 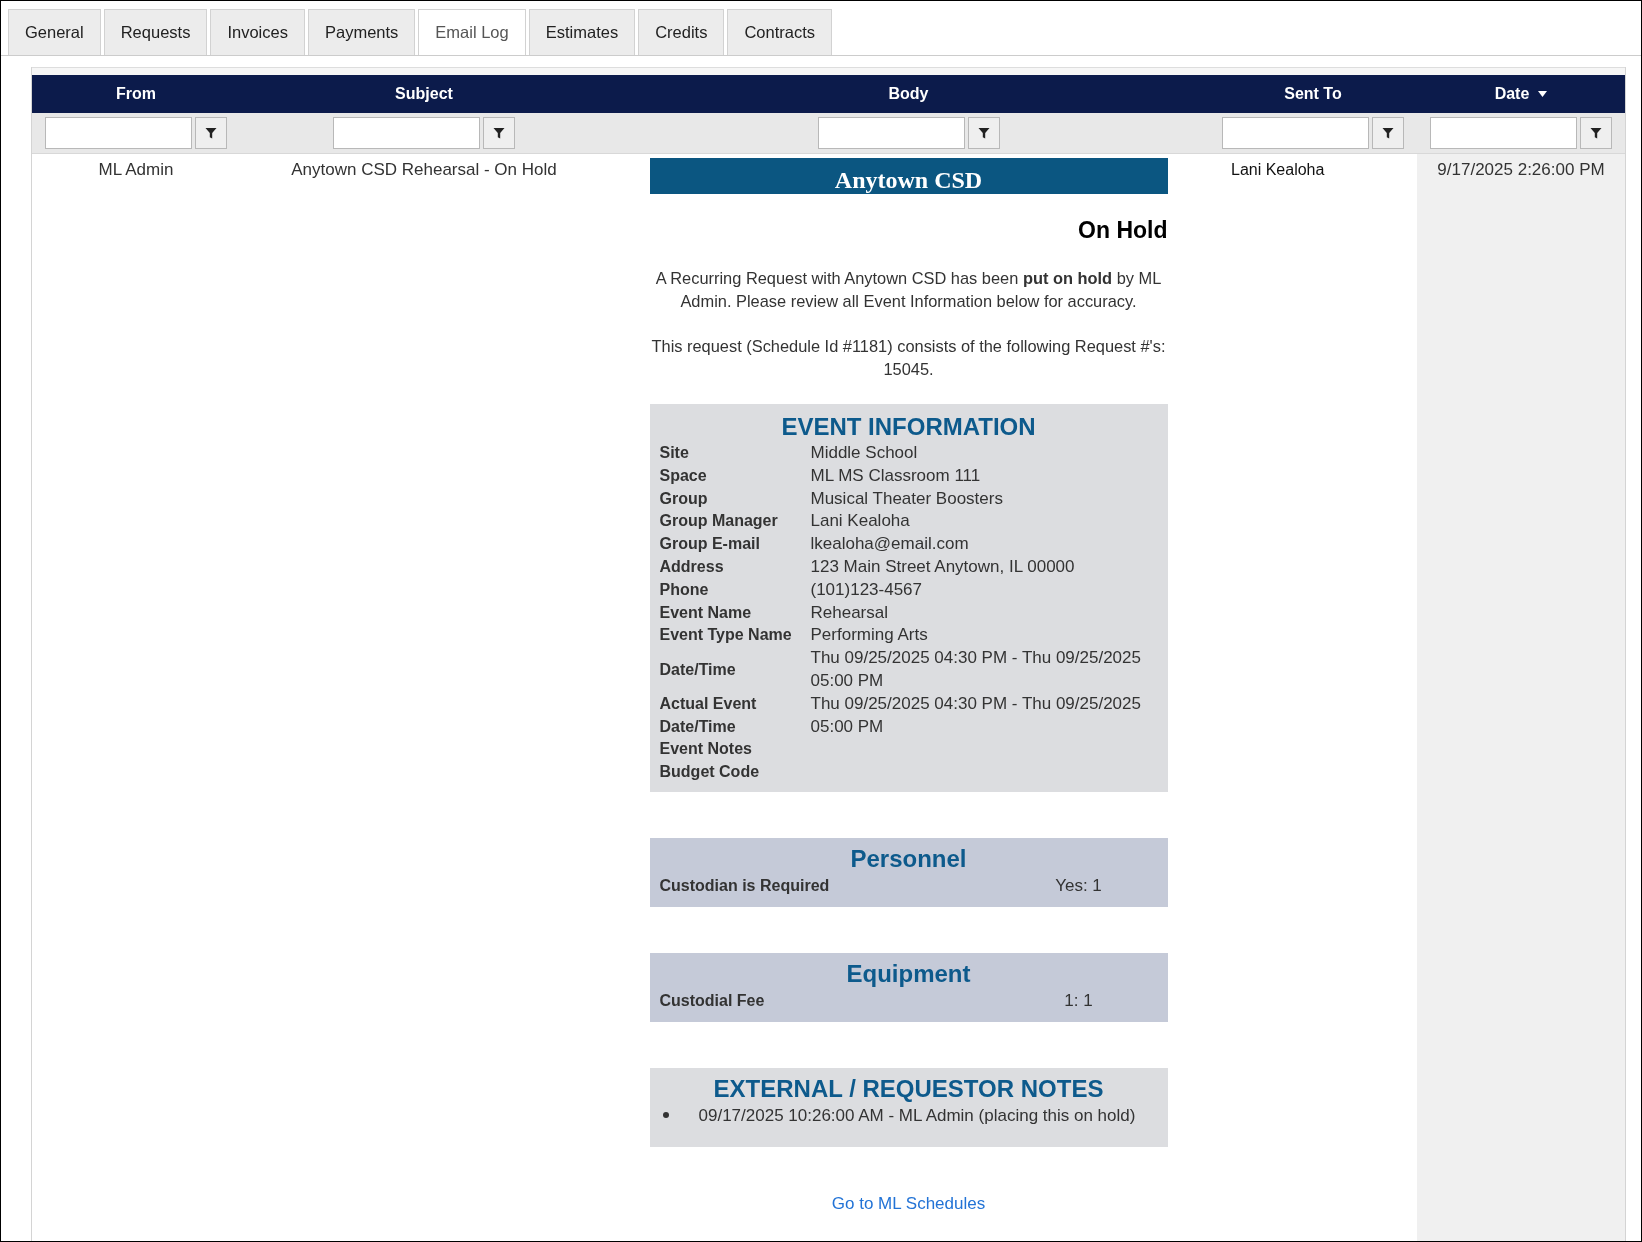 What do you see at coordinates (907, 498) in the screenshot?
I see `field-value: Musical Theater Boosters` at bounding box center [907, 498].